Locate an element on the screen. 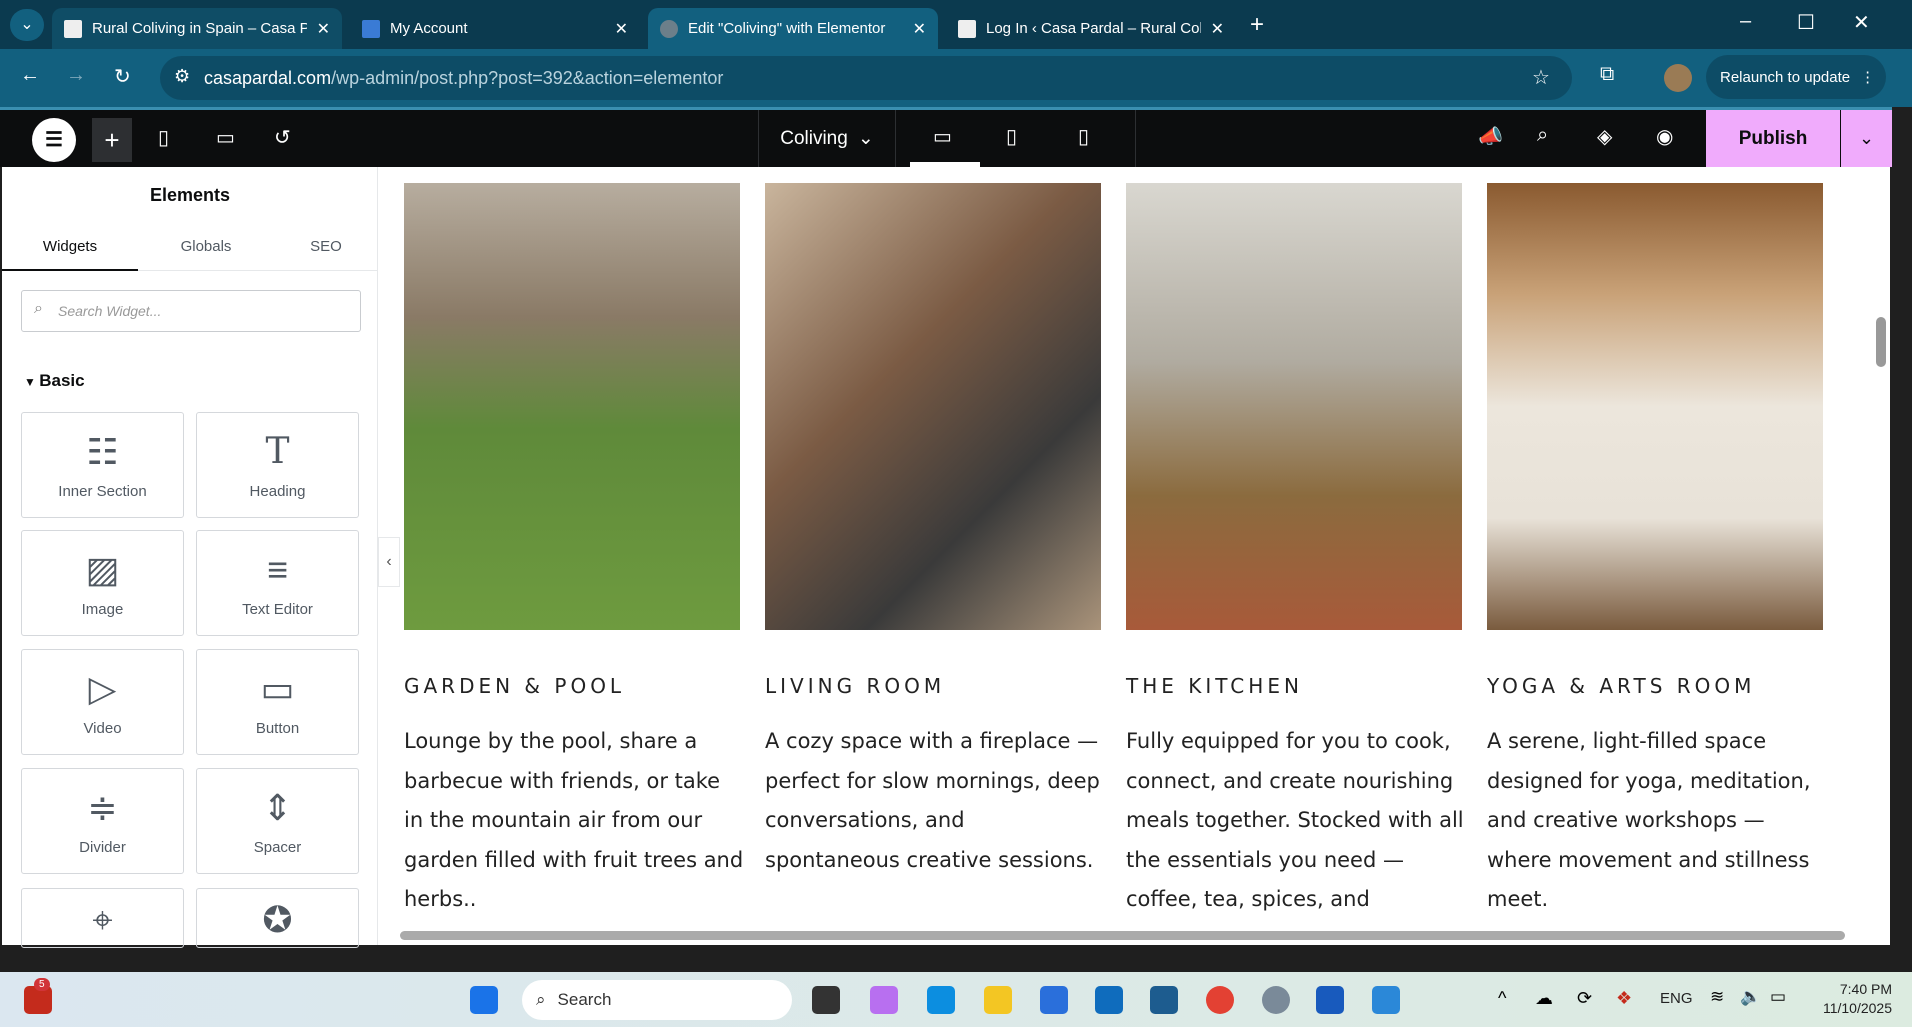 The height and width of the screenshot is (1027, 1912). text-editor-icon: ≡ is located at coordinates (277, 569).